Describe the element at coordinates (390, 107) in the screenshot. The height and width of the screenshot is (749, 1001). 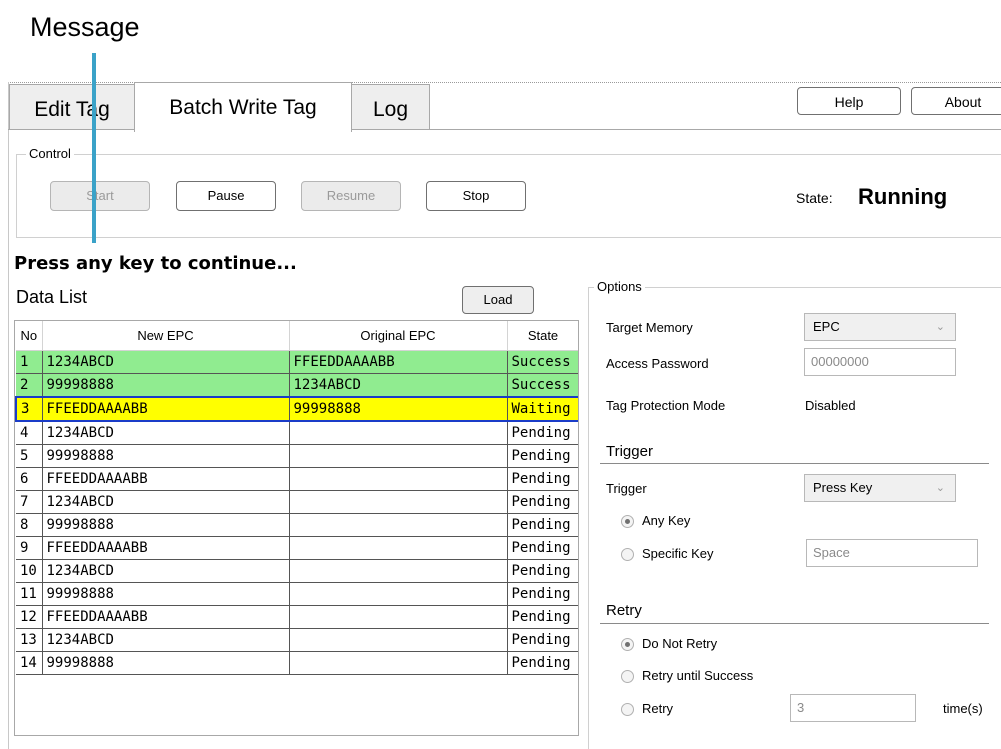
I see `tab-log: Log` at that location.